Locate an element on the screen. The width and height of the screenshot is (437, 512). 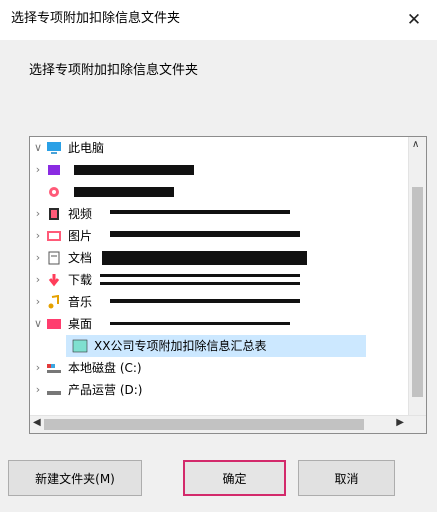
tree-item-selected-folder: XX公司专项附加扣除信息汇总表 is located at coordinates (216, 346).